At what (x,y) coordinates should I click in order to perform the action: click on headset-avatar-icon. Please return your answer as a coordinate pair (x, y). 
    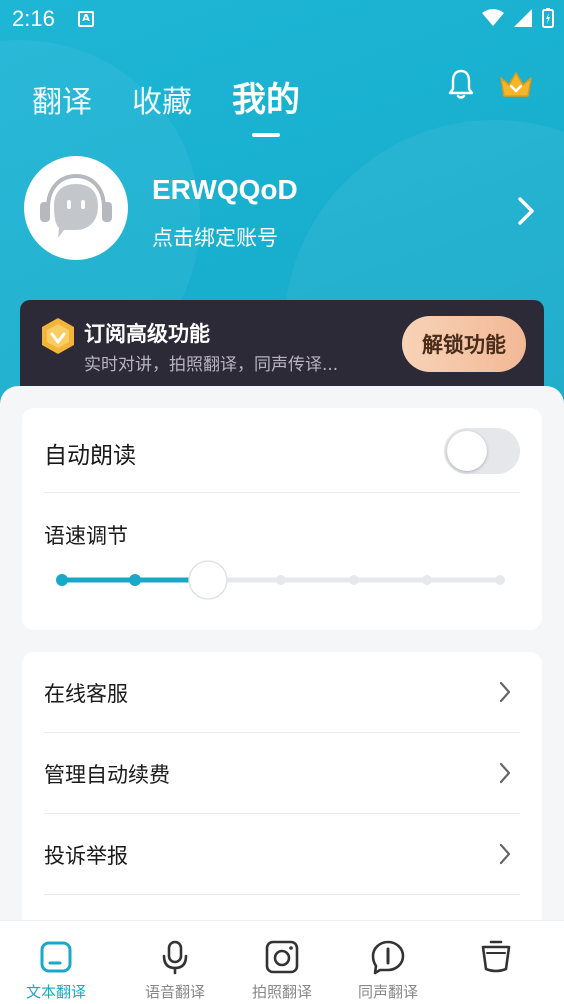
    Looking at the image, I should click on (76, 205).